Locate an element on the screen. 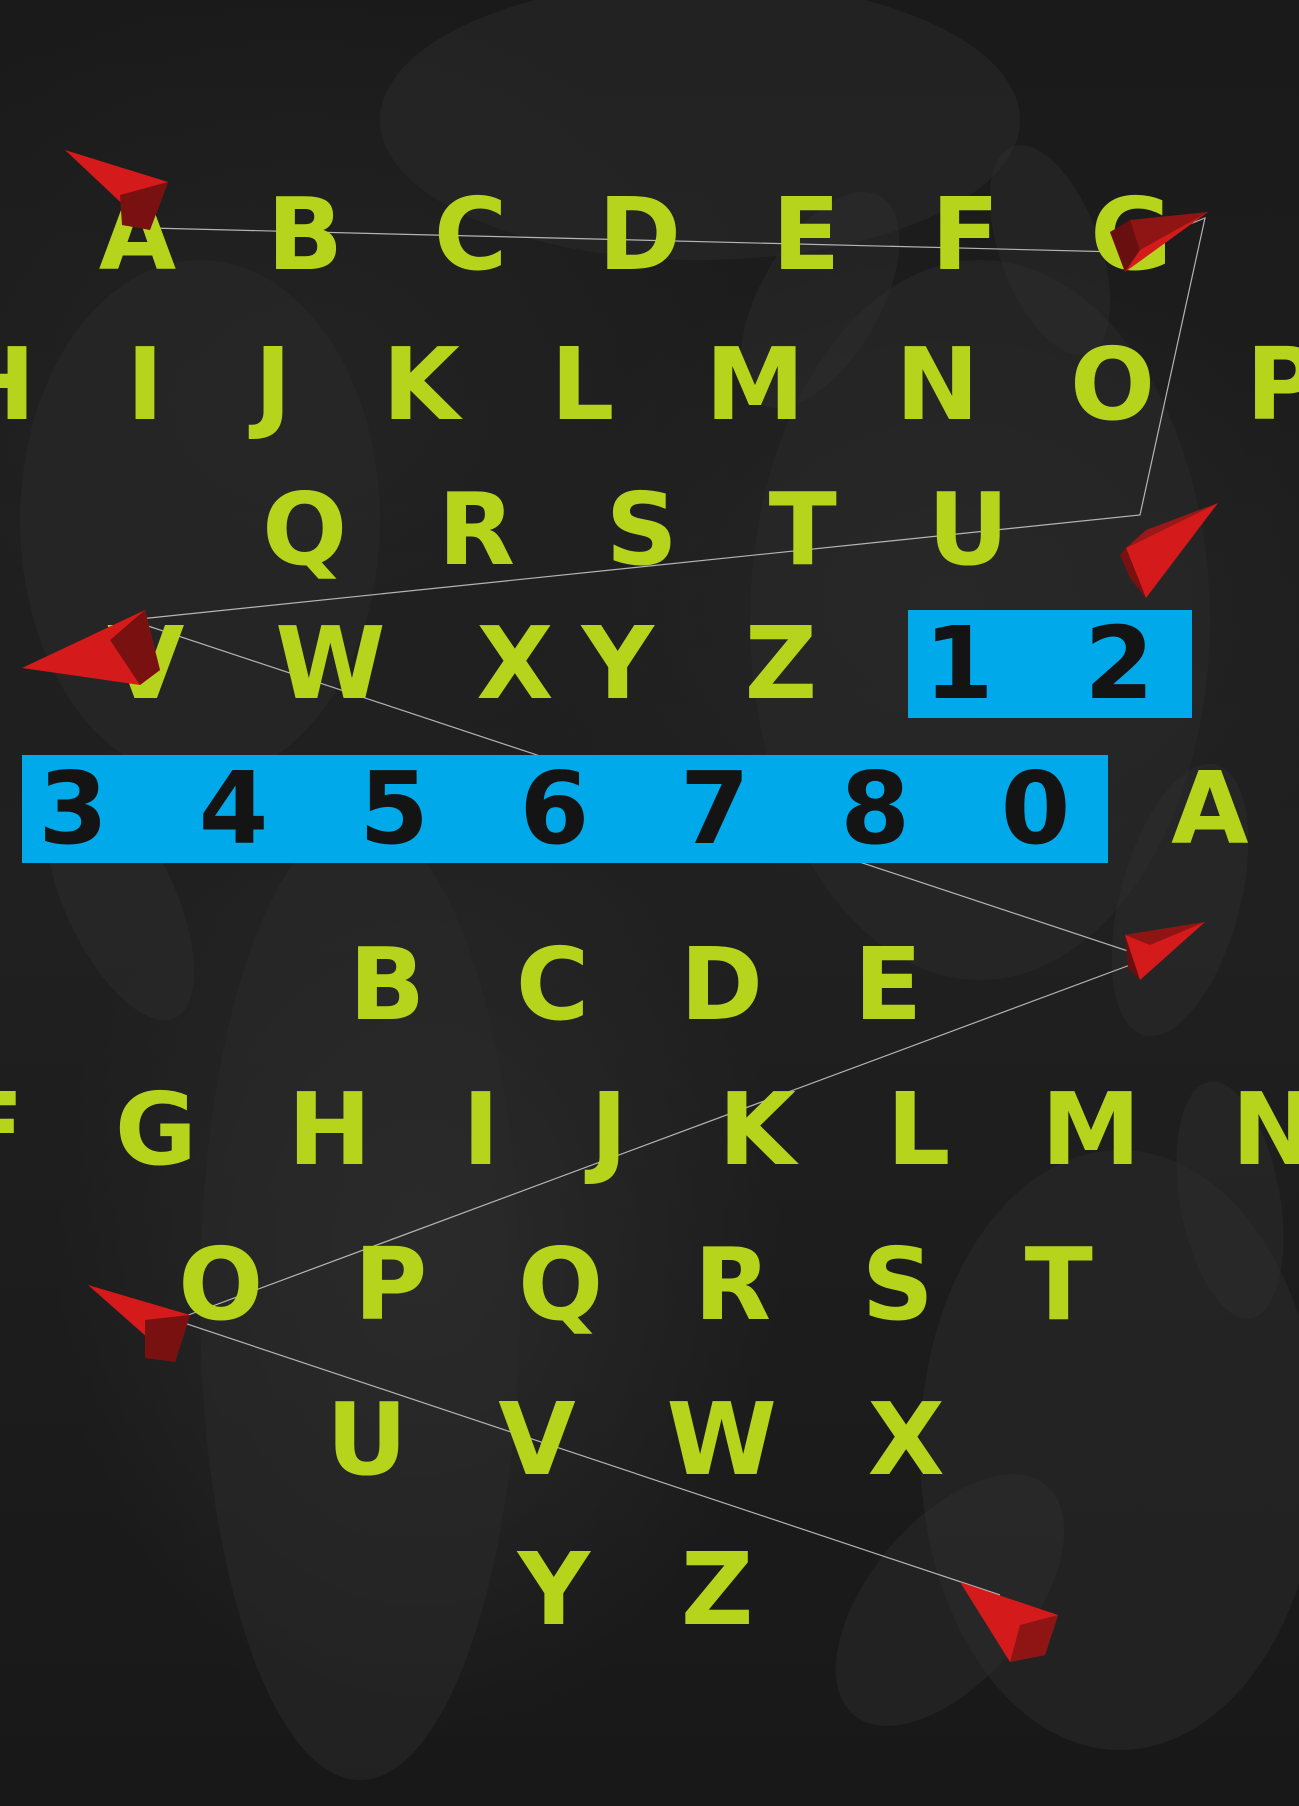 The height and width of the screenshot is (1806, 1299). glyph-text: V W XY Z is located at coordinates (507, 663).